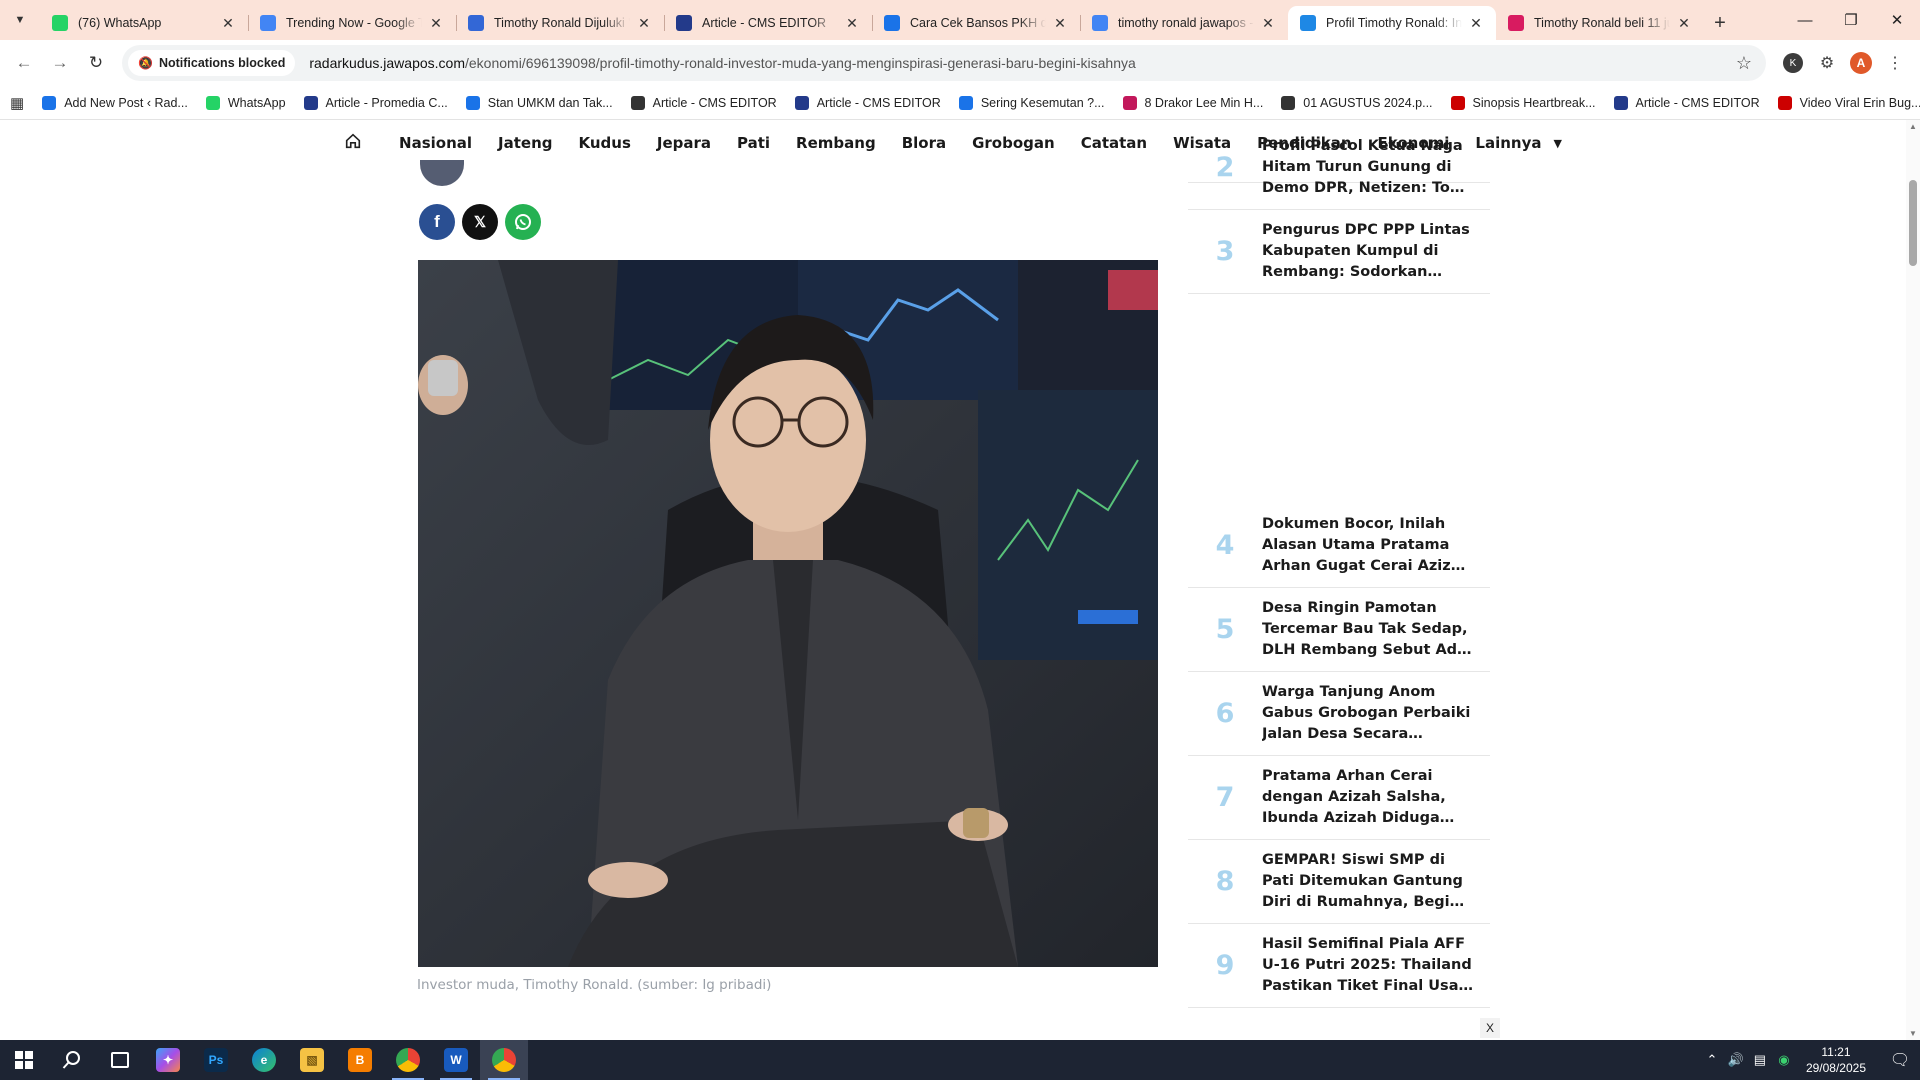  What do you see at coordinates (604, 143) in the screenshot?
I see `nav-link-kudus: Kudus` at bounding box center [604, 143].